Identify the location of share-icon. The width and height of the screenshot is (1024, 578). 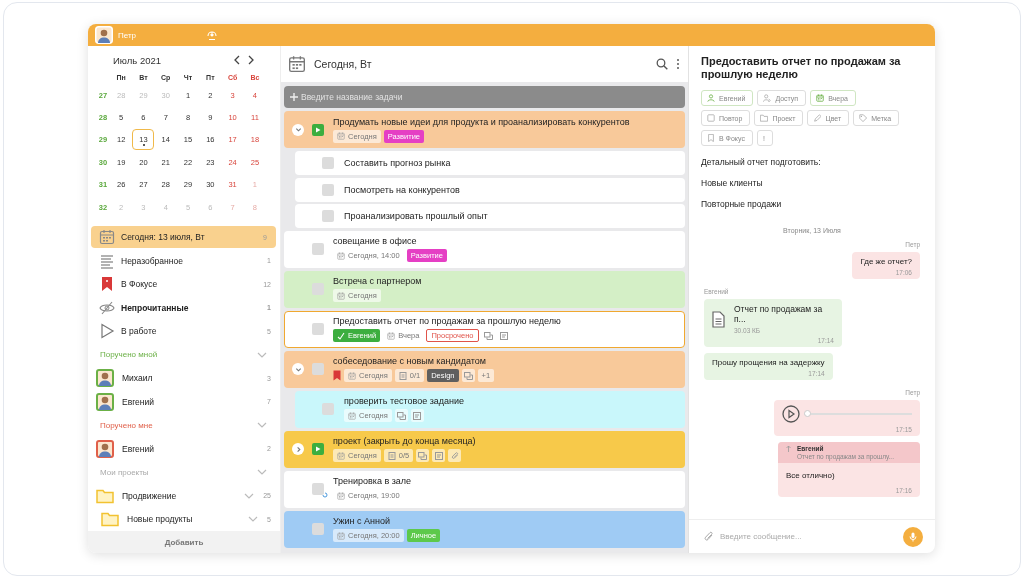
(767, 98).